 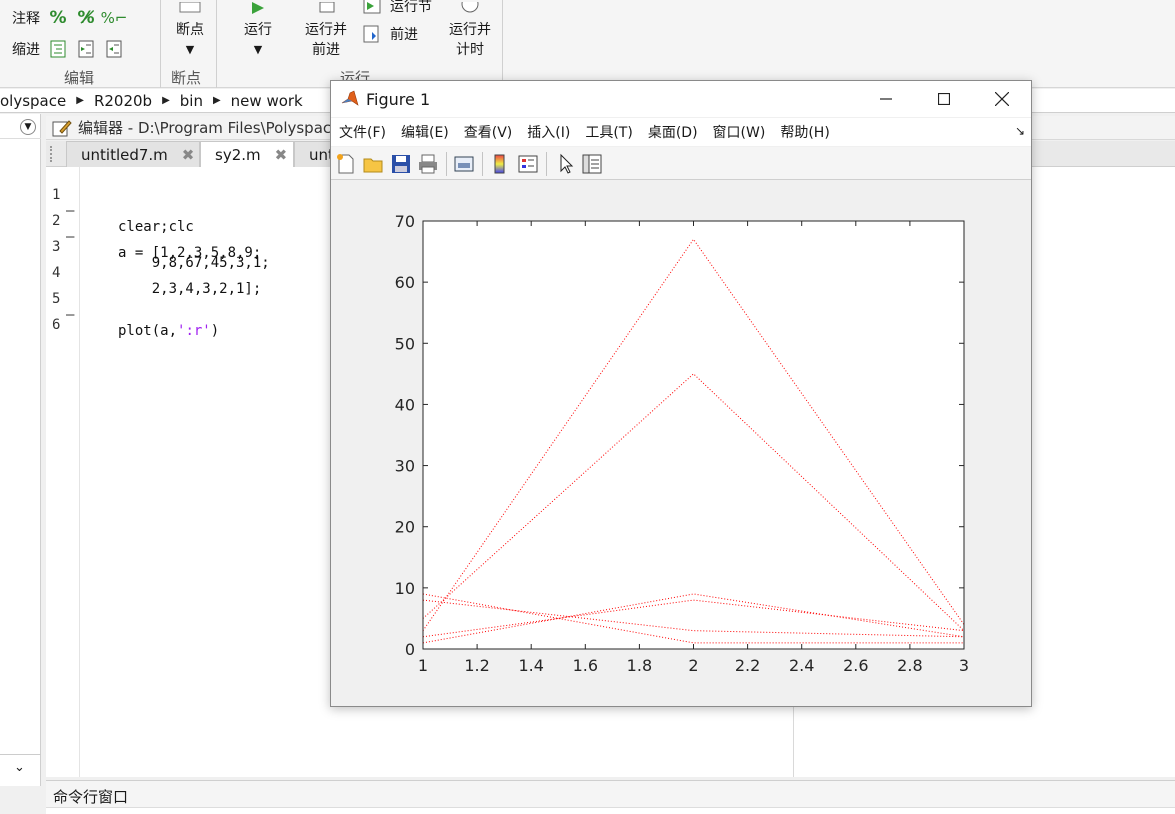 What do you see at coordinates (373, 164) in the screenshot?
I see `open-file-icon` at bounding box center [373, 164].